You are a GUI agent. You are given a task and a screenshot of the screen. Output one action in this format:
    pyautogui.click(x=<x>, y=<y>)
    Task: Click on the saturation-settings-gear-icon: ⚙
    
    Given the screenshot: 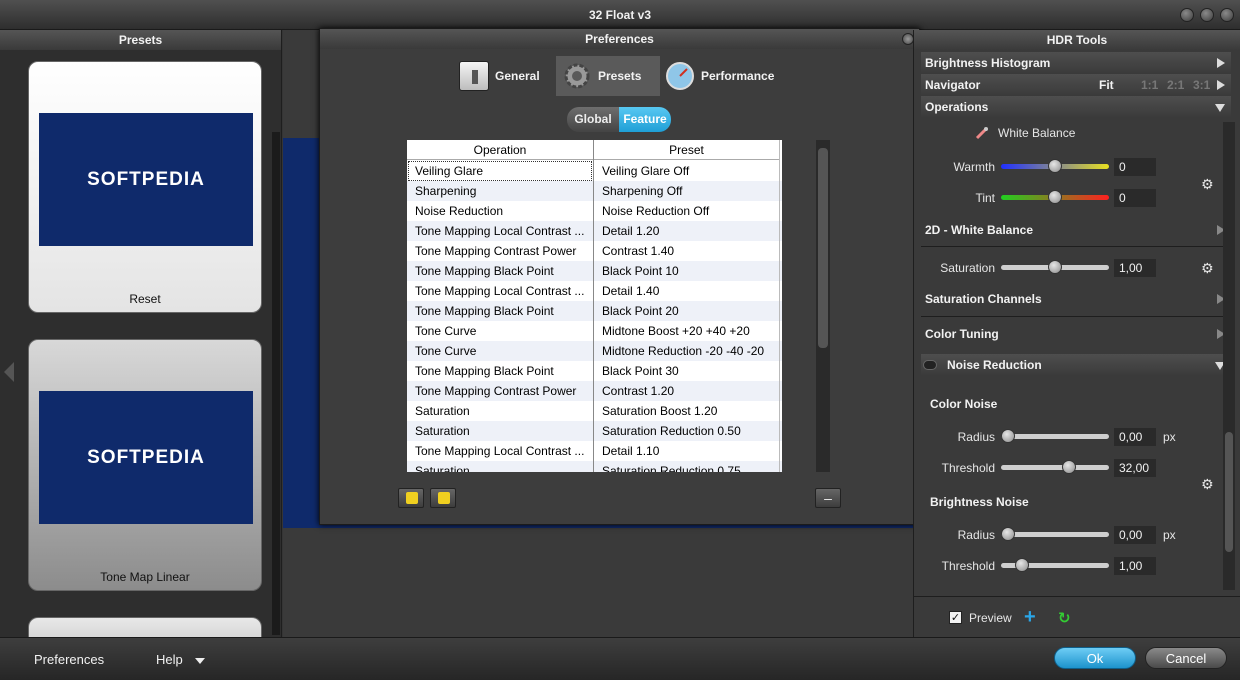 What is the action you would take?
    pyautogui.click(x=1208, y=268)
    